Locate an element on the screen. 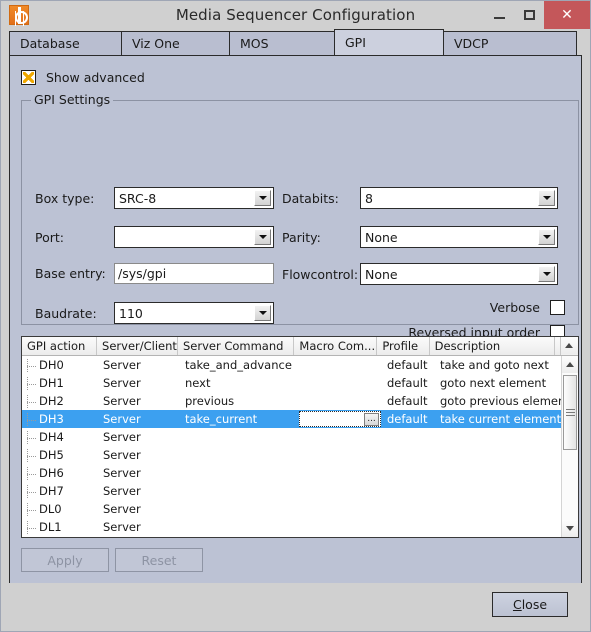 The height and width of the screenshot is (632, 591). close-button-label: Close is located at coordinates (530, 604).